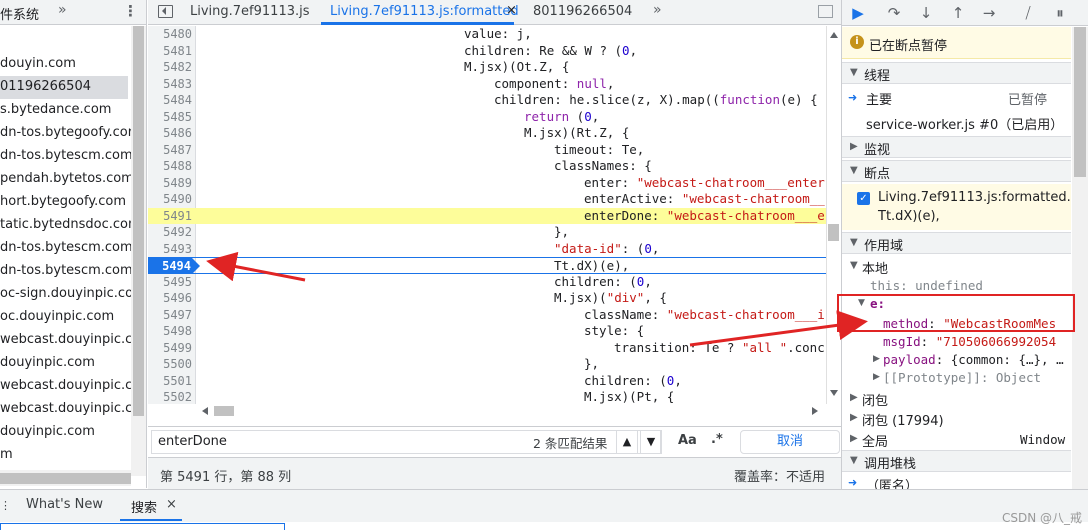 This screenshot has width=1088, height=530. What do you see at coordinates (926, 13) in the screenshot?
I see `step-into-icon: ↓` at bounding box center [926, 13].